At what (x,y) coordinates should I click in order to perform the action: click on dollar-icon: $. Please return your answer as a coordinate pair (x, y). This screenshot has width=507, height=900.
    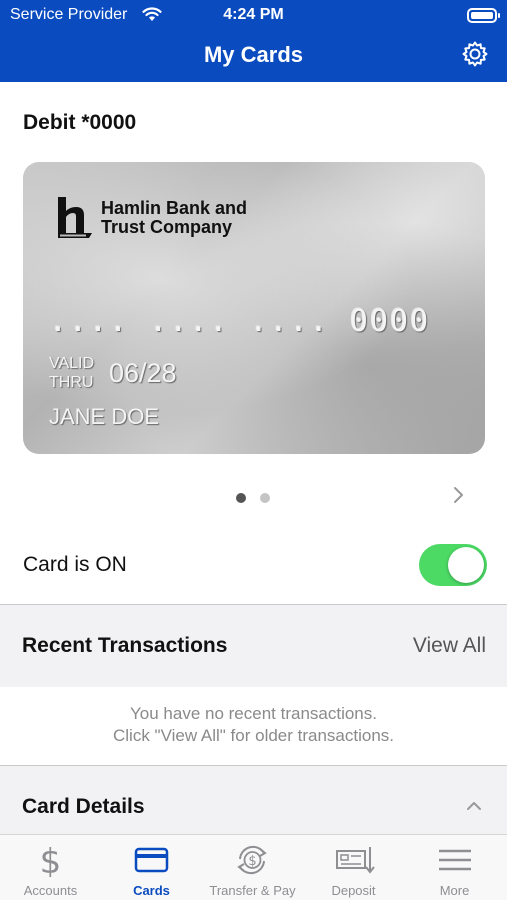
    Looking at the image, I should click on (51, 860).